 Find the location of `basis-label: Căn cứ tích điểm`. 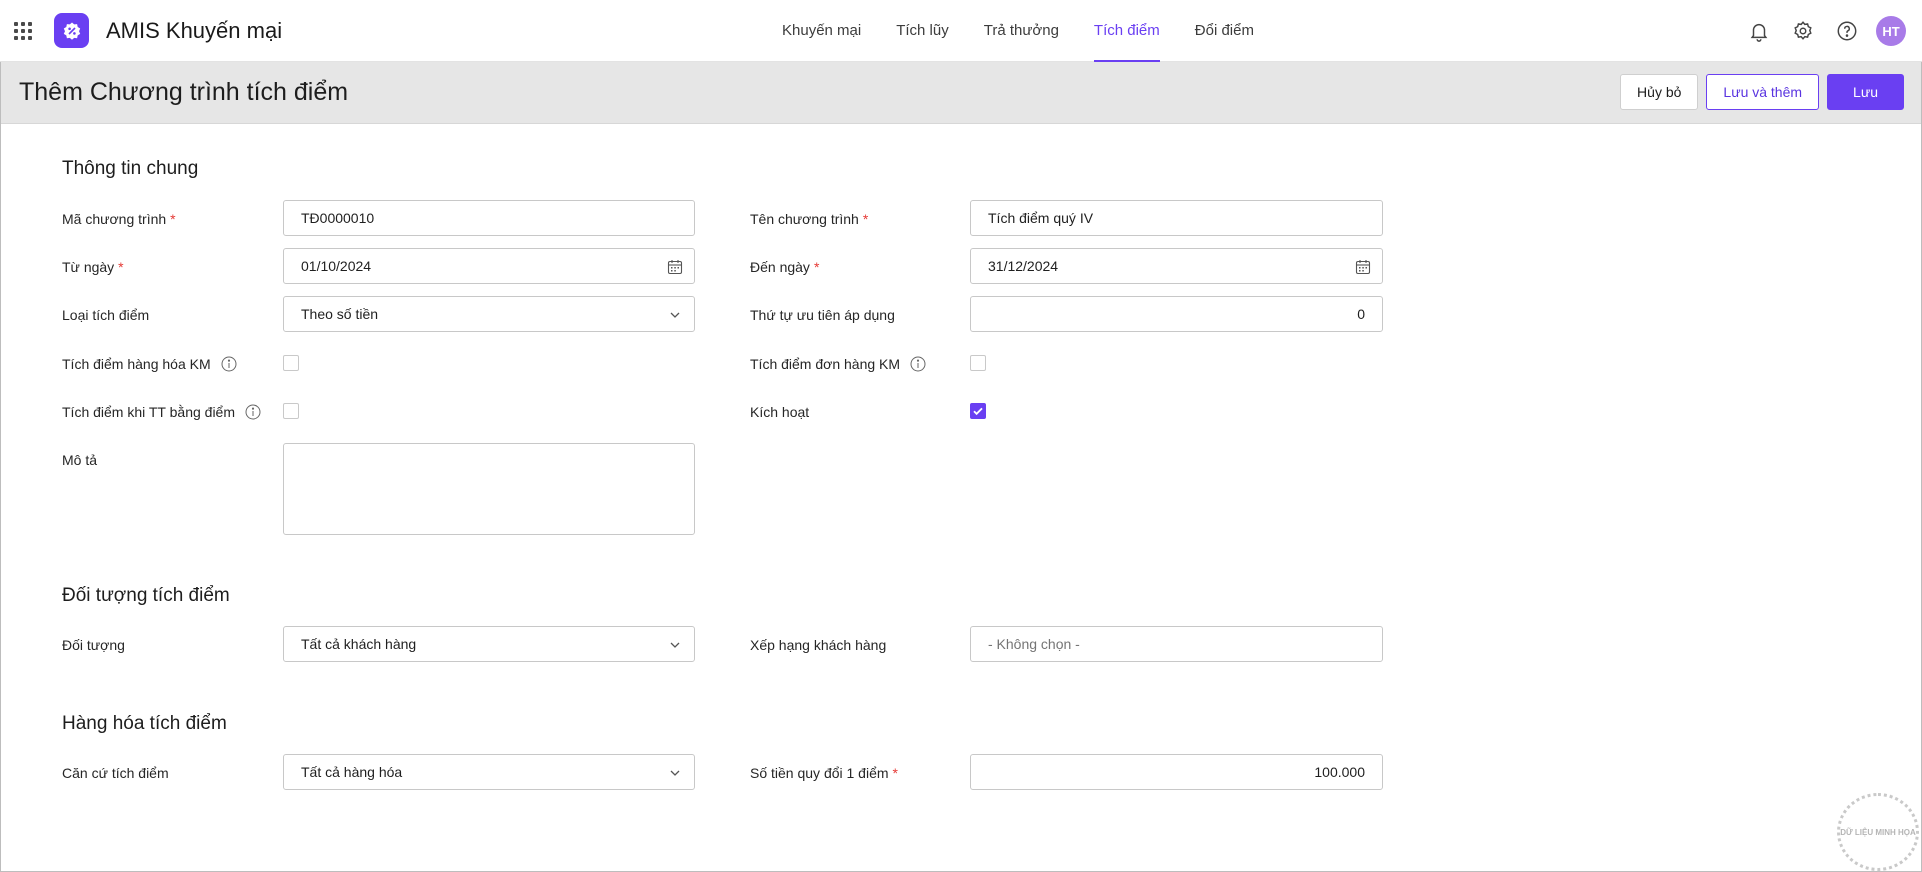

basis-label: Căn cứ tích điểm is located at coordinates (115, 773).